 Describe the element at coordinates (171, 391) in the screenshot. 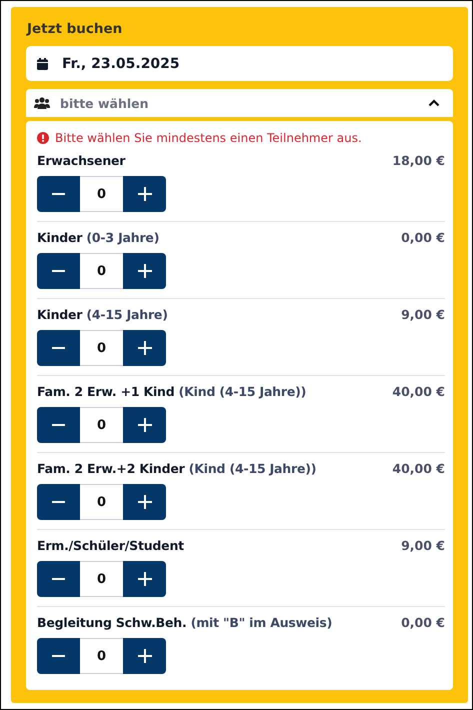

I see `ticket-name: Fam. 2 Erw. +1 Kind (Kind (4-15 Jahre))` at that location.